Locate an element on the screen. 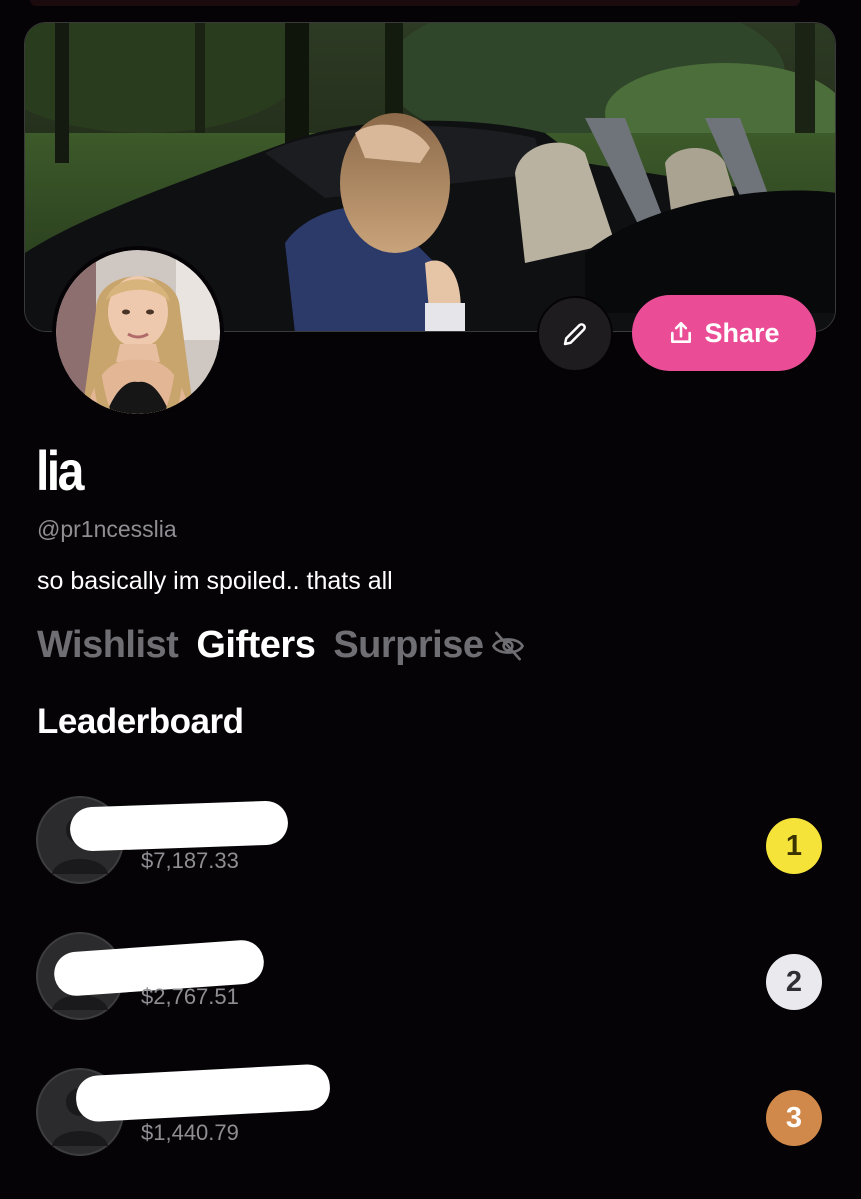  gifted-amount: $1,440.79 is located at coordinates (190, 1132).